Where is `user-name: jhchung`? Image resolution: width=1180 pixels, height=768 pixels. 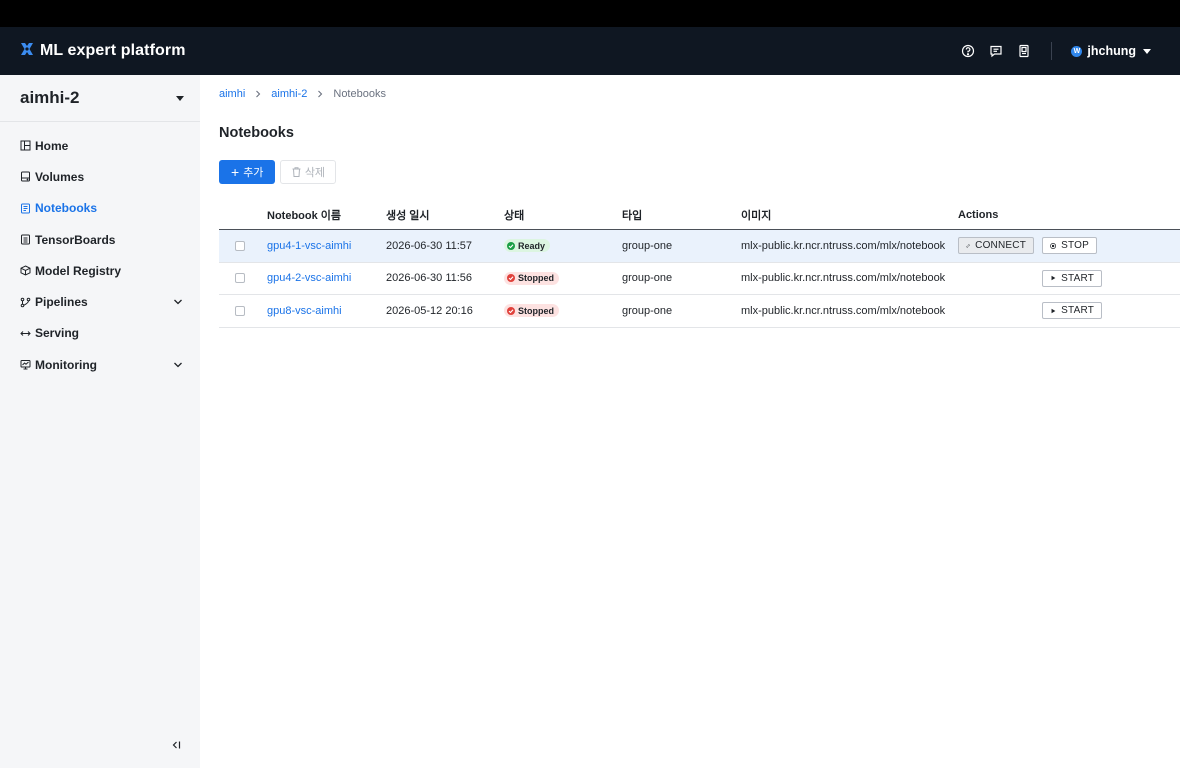 user-name: jhchung is located at coordinates (1111, 51).